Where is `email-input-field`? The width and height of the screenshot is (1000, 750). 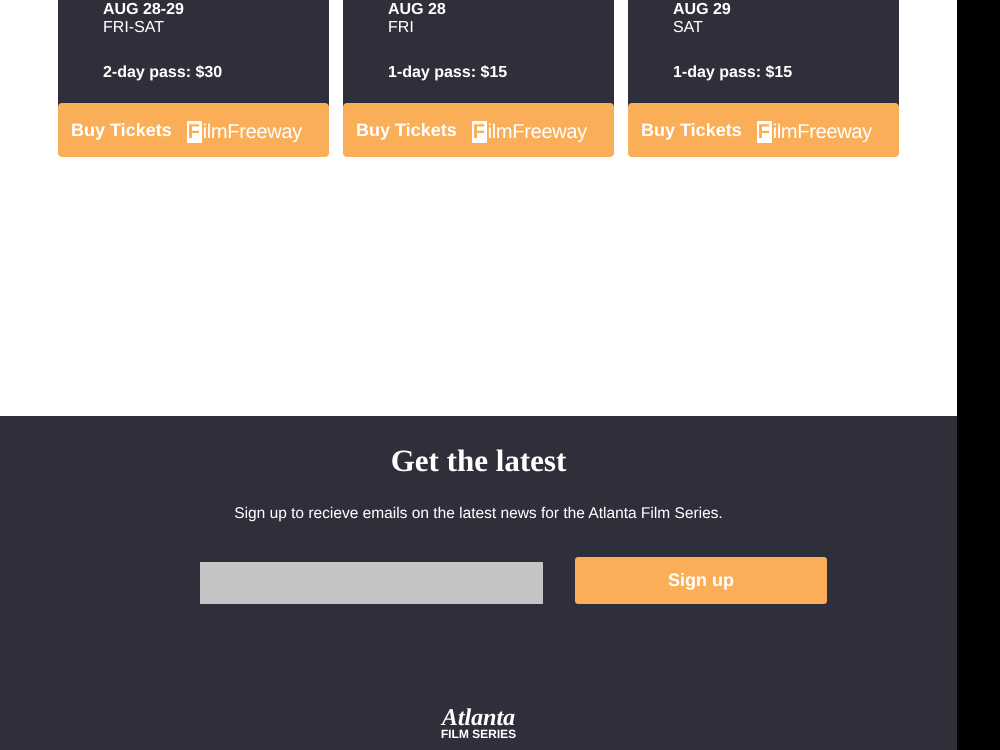 email-input-field is located at coordinates (371, 583).